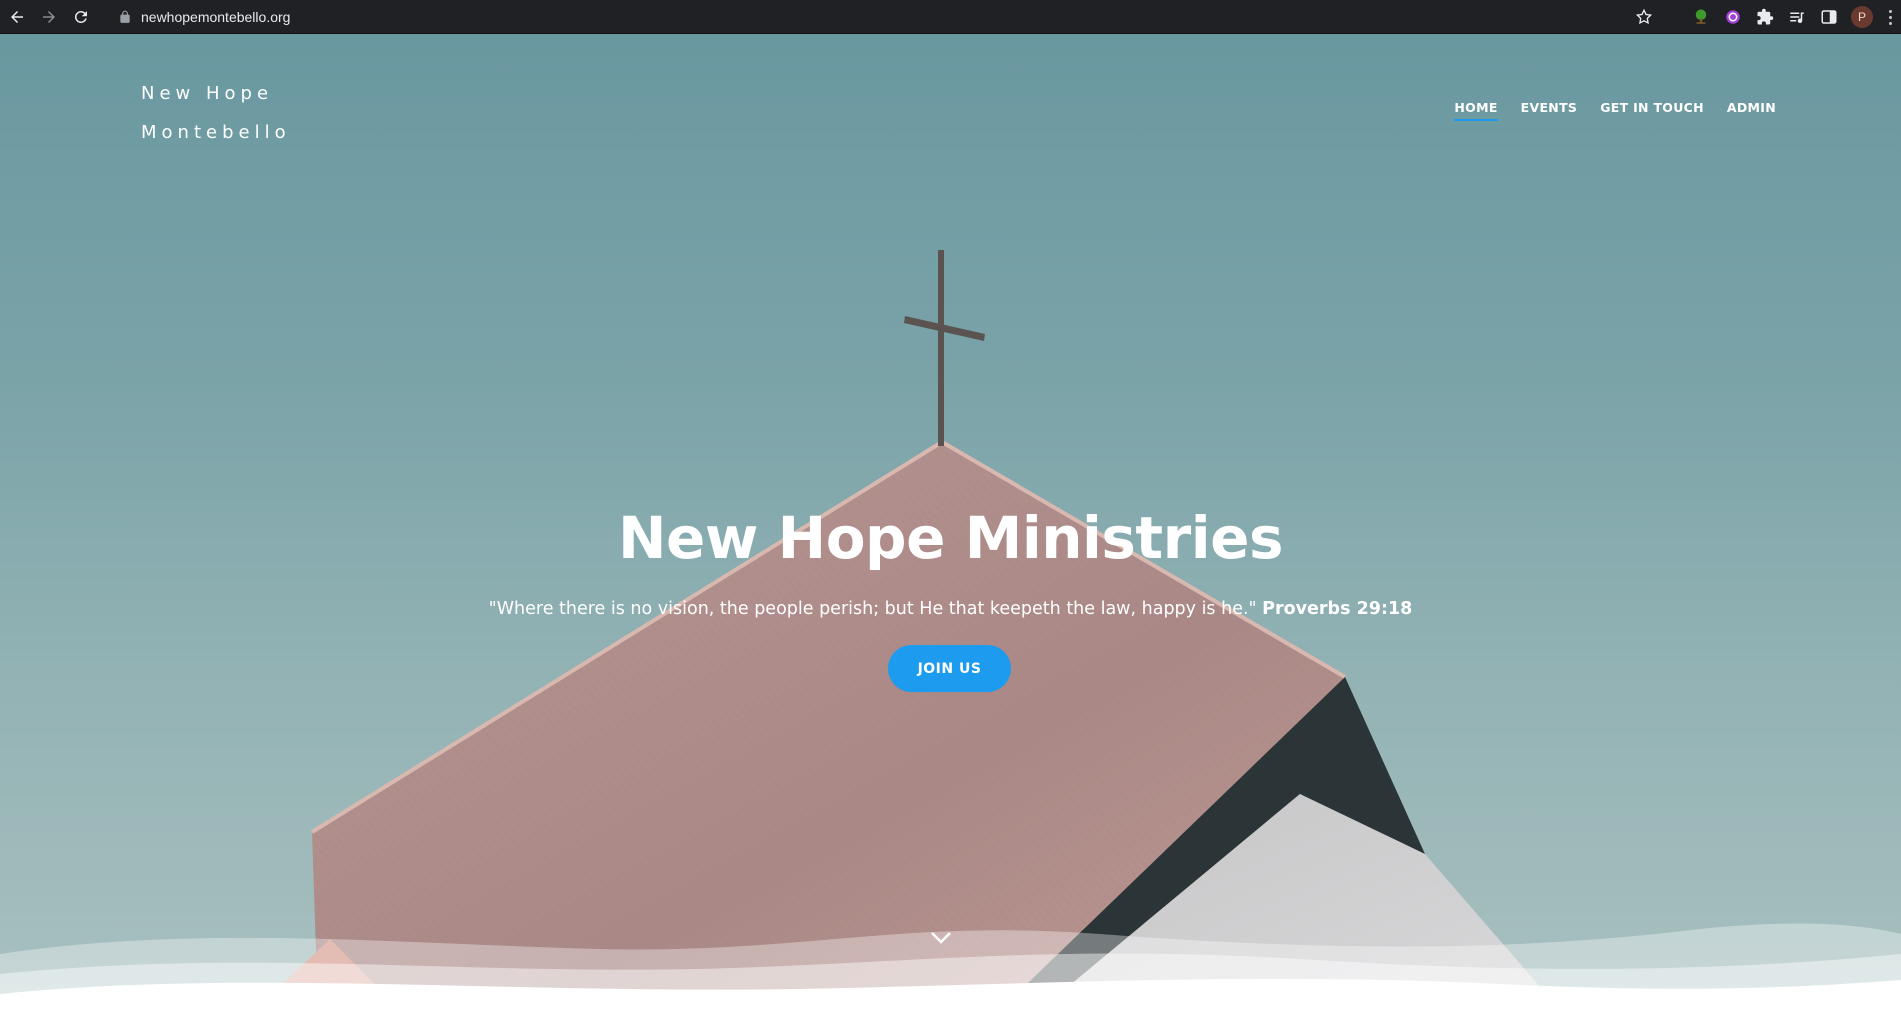  Describe the element at coordinates (1337, 609) in the screenshot. I see `verse-reference: Proverbs 29:18` at that location.